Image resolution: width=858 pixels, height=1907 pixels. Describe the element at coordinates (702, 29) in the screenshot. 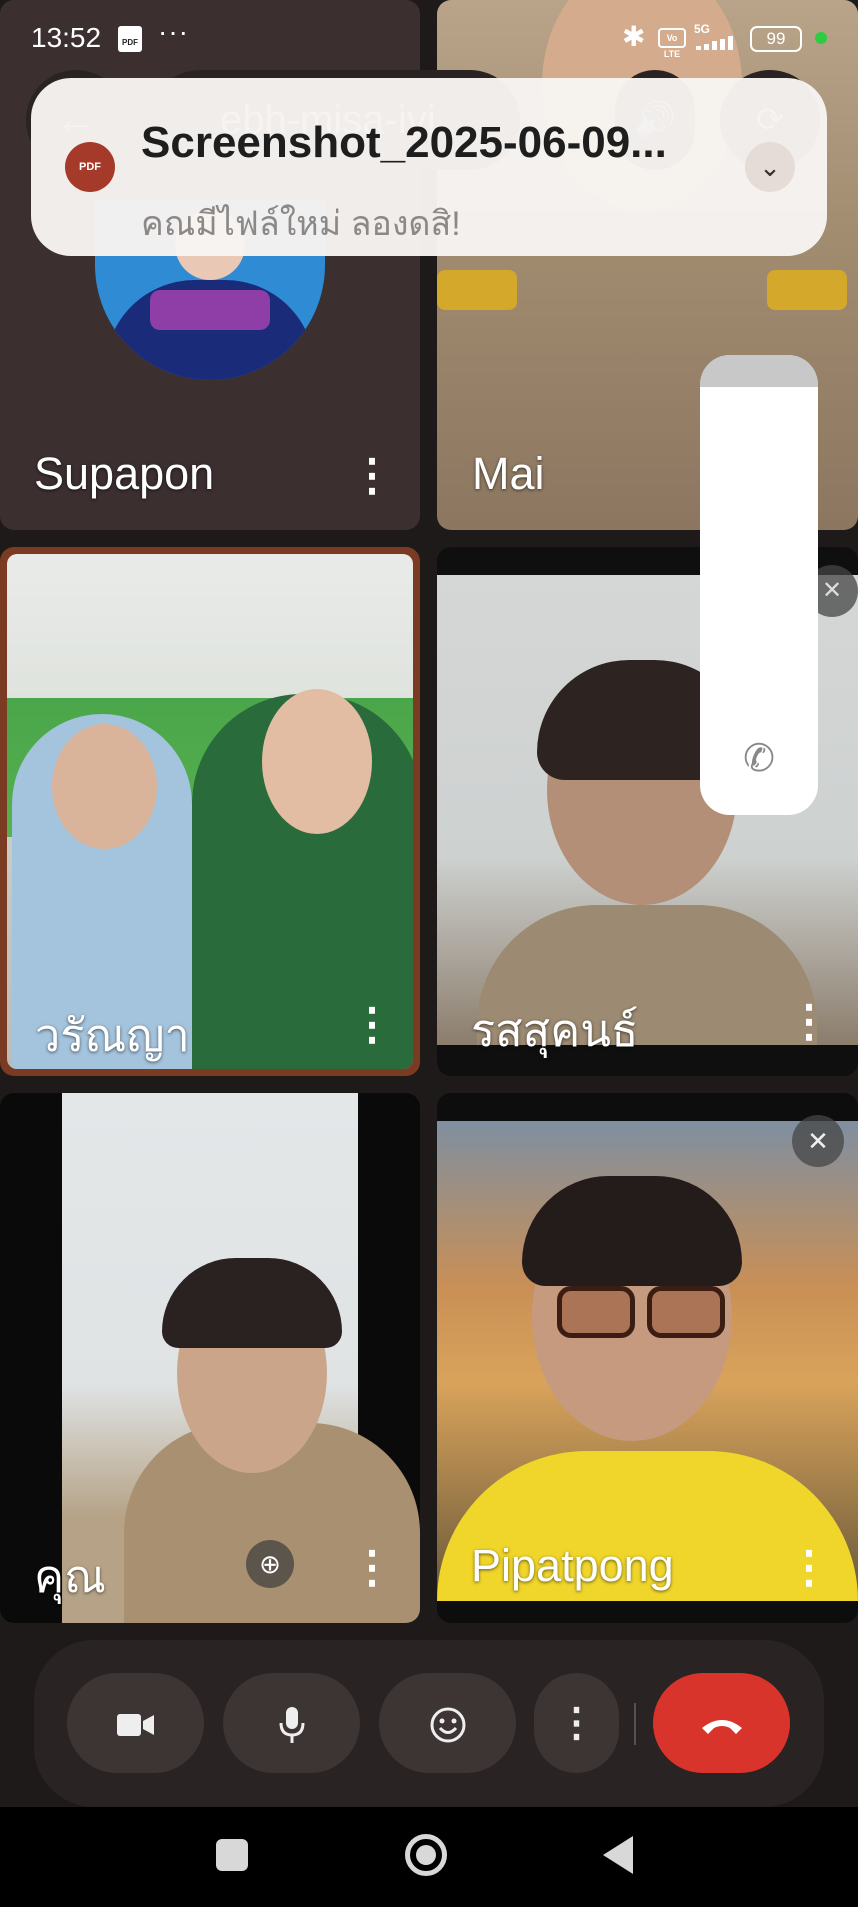

I see `network-type: 5G` at that location.